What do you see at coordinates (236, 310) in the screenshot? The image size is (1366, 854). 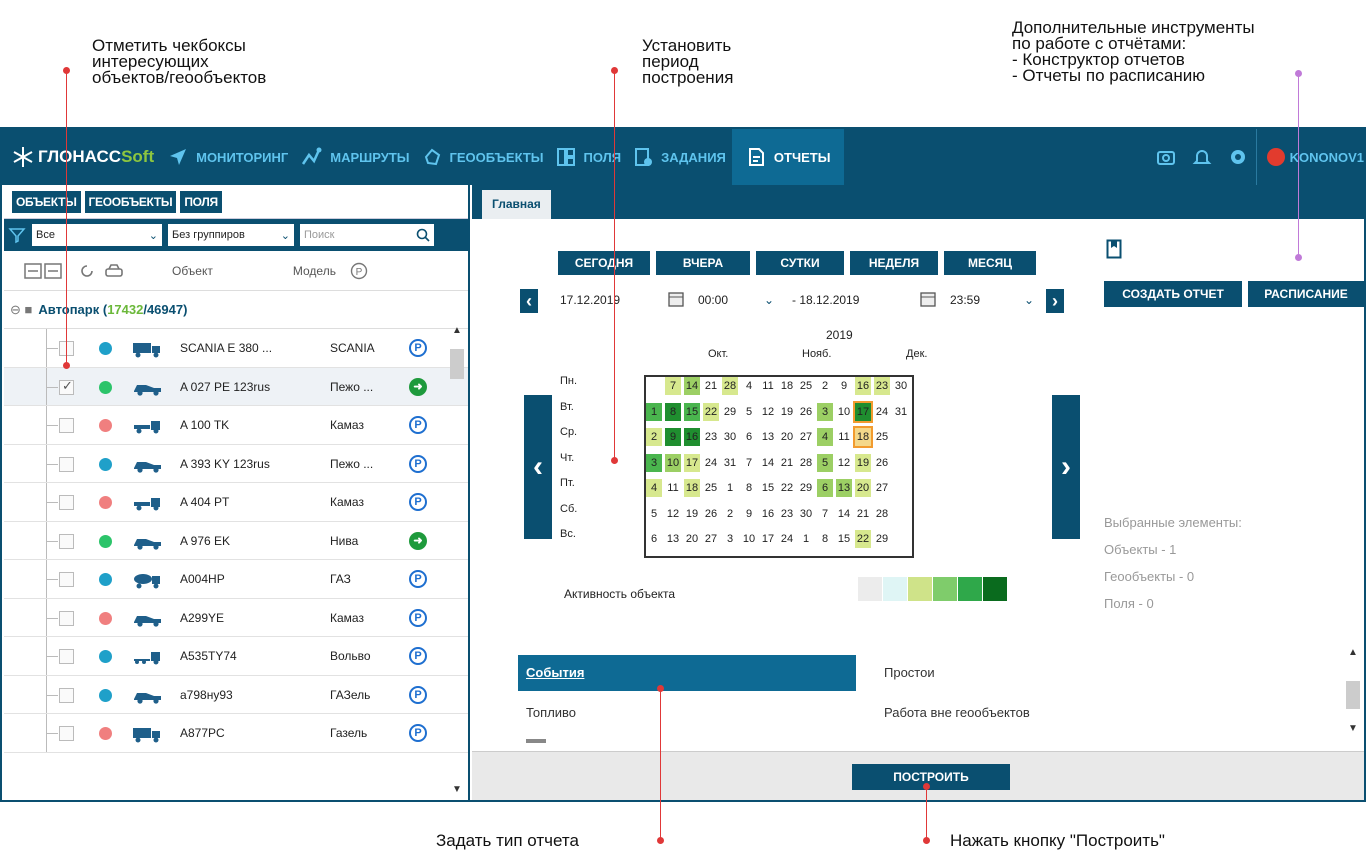 I see `group-autopark: ⊖ ■ Автопарк (17432/46947)` at bounding box center [236, 310].